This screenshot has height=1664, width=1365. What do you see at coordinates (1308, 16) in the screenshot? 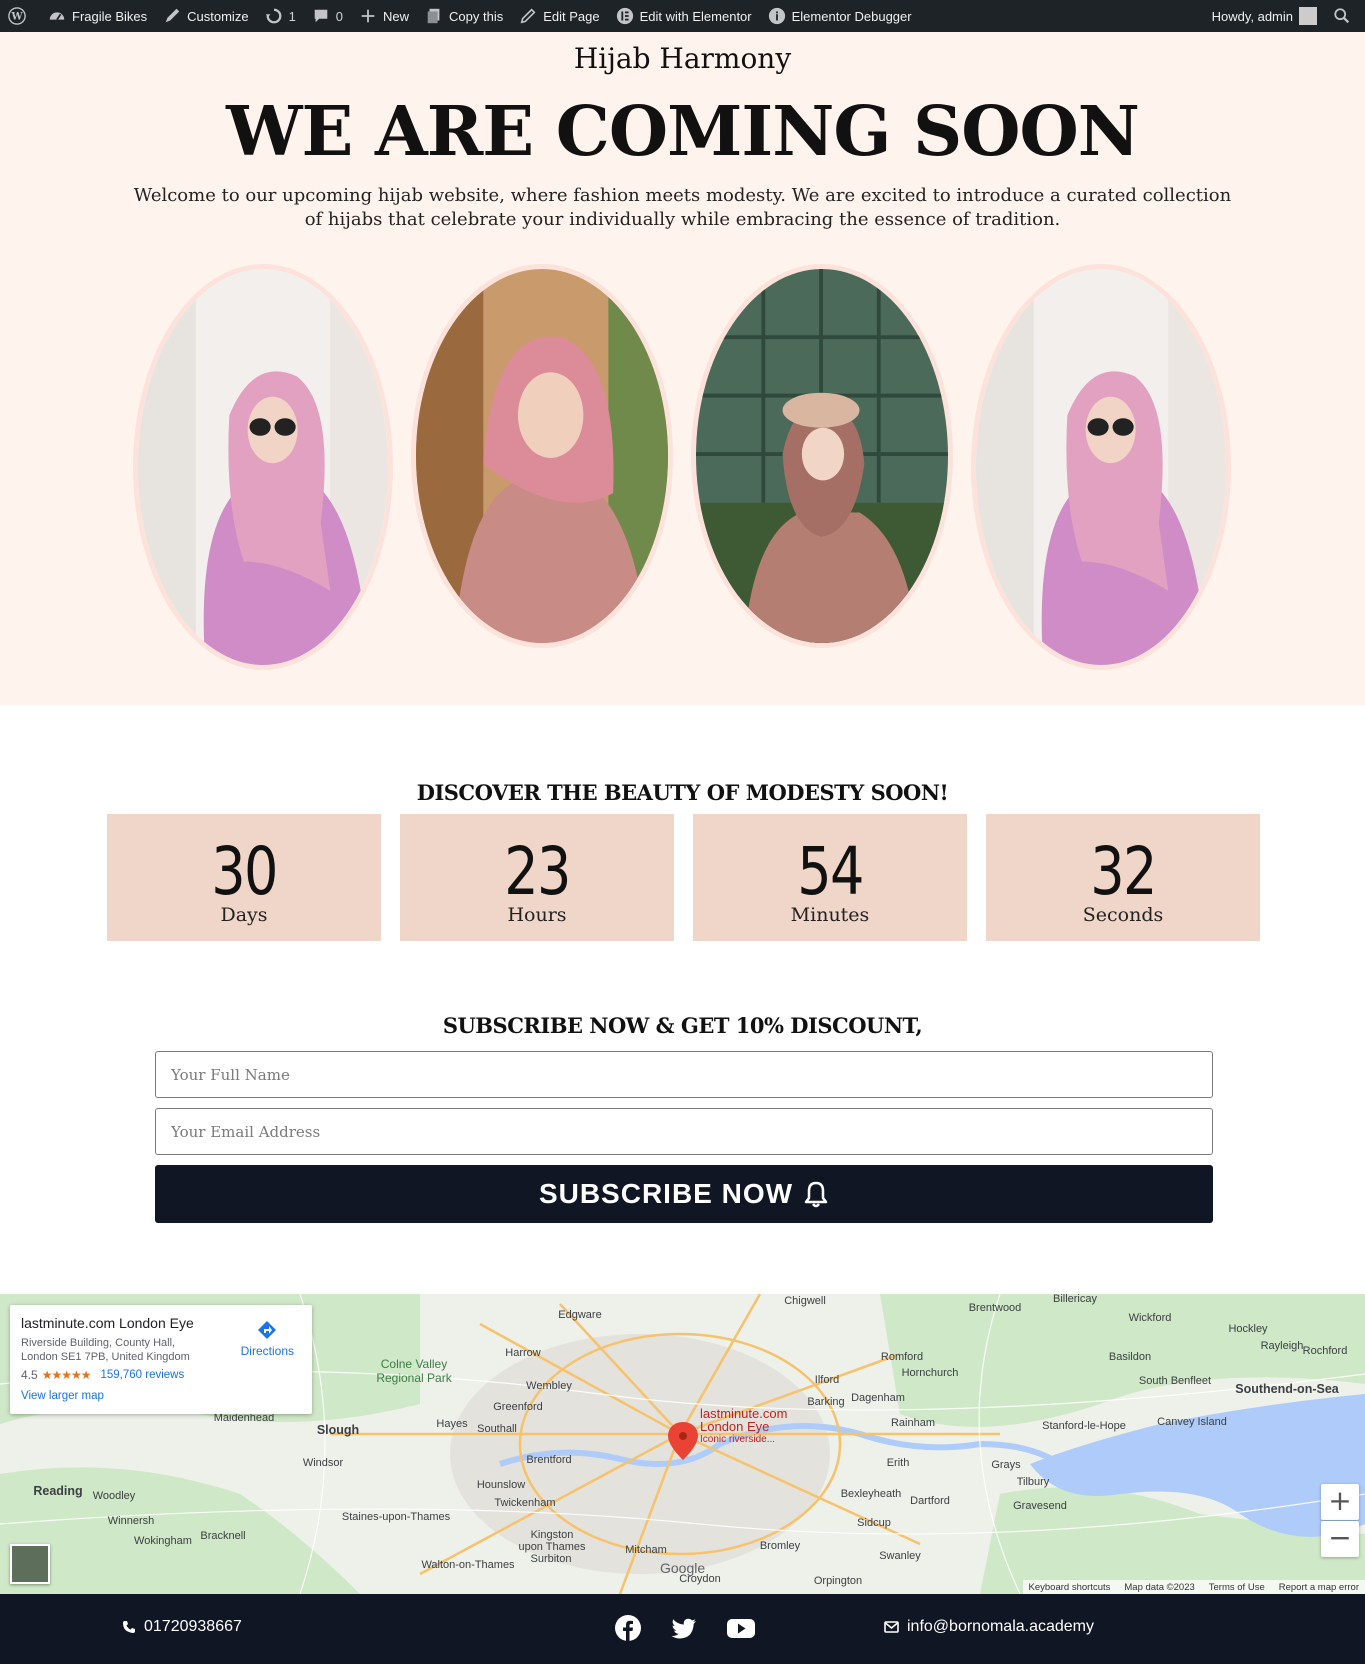
I see `avatar` at bounding box center [1308, 16].